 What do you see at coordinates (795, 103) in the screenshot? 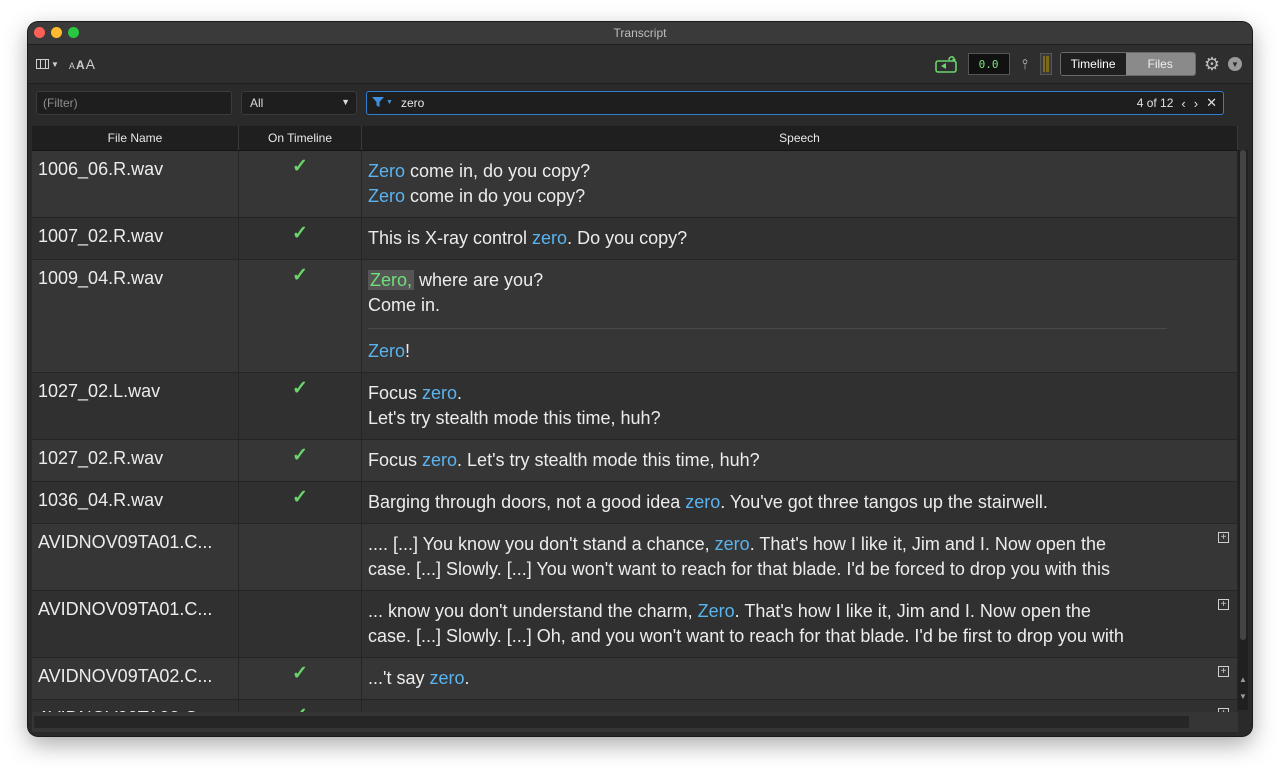
I see `search-field: ▼ zero 4 of 12 ‹ › ✕` at bounding box center [795, 103].